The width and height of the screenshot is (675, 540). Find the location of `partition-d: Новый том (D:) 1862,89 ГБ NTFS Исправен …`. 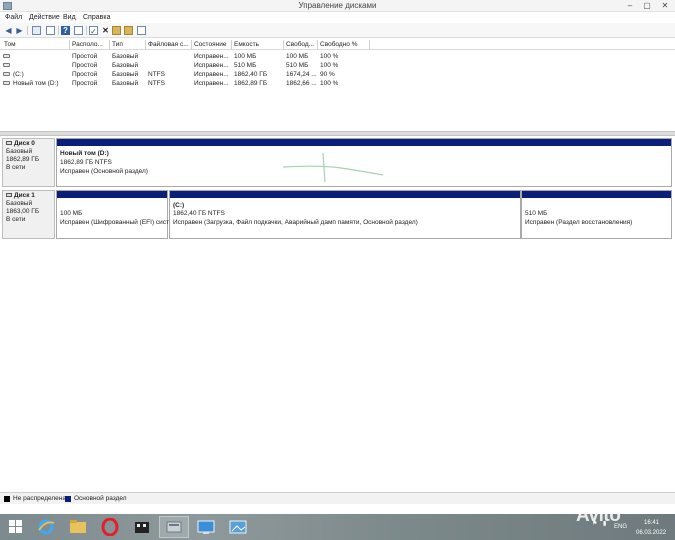

partition-d: Новый том (D:) 1862,89 ГБ NTFS Исправен … is located at coordinates (364, 162).